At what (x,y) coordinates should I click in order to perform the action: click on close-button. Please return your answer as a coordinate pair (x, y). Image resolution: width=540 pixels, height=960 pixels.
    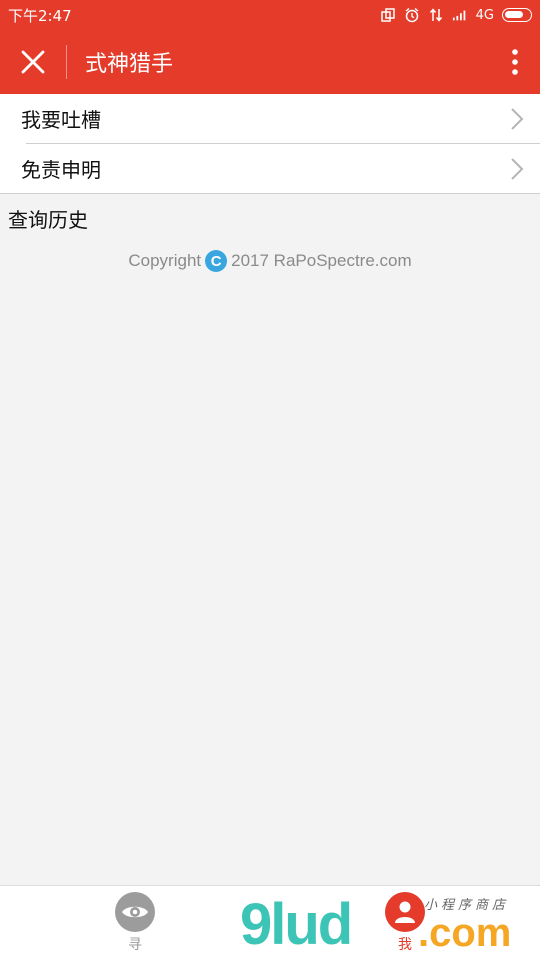
    Looking at the image, I should click on (33, 62).